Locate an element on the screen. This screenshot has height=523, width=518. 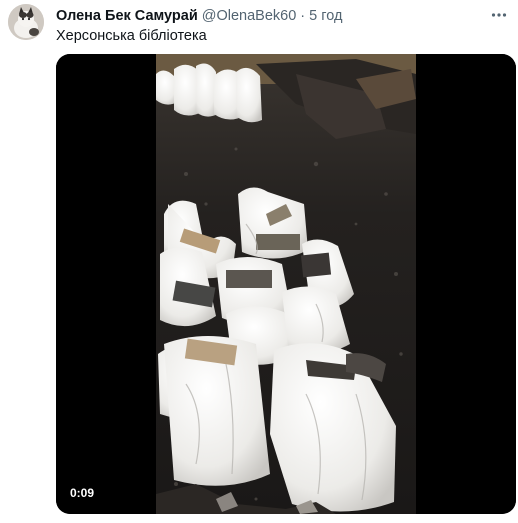
author-name: Олена Бек Самурай is located at coordinates (127, 16).